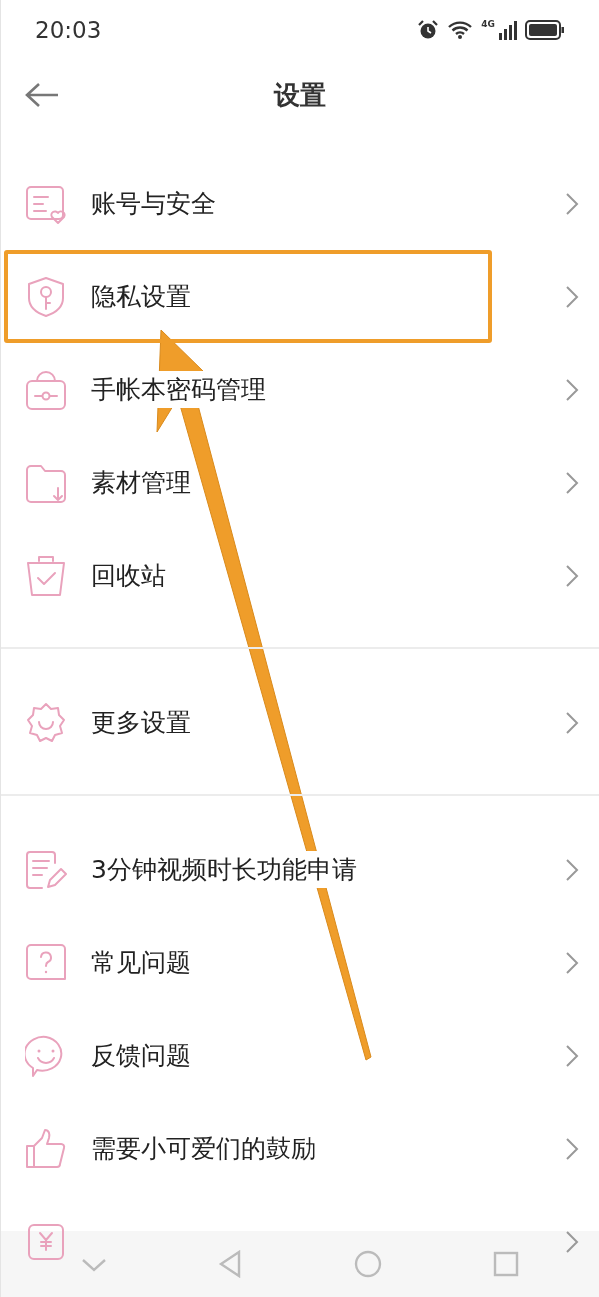 The image size is (599, 1297). Describe the element at coordinates (42, 95) in the screenshot. I see `back-button` at that location.